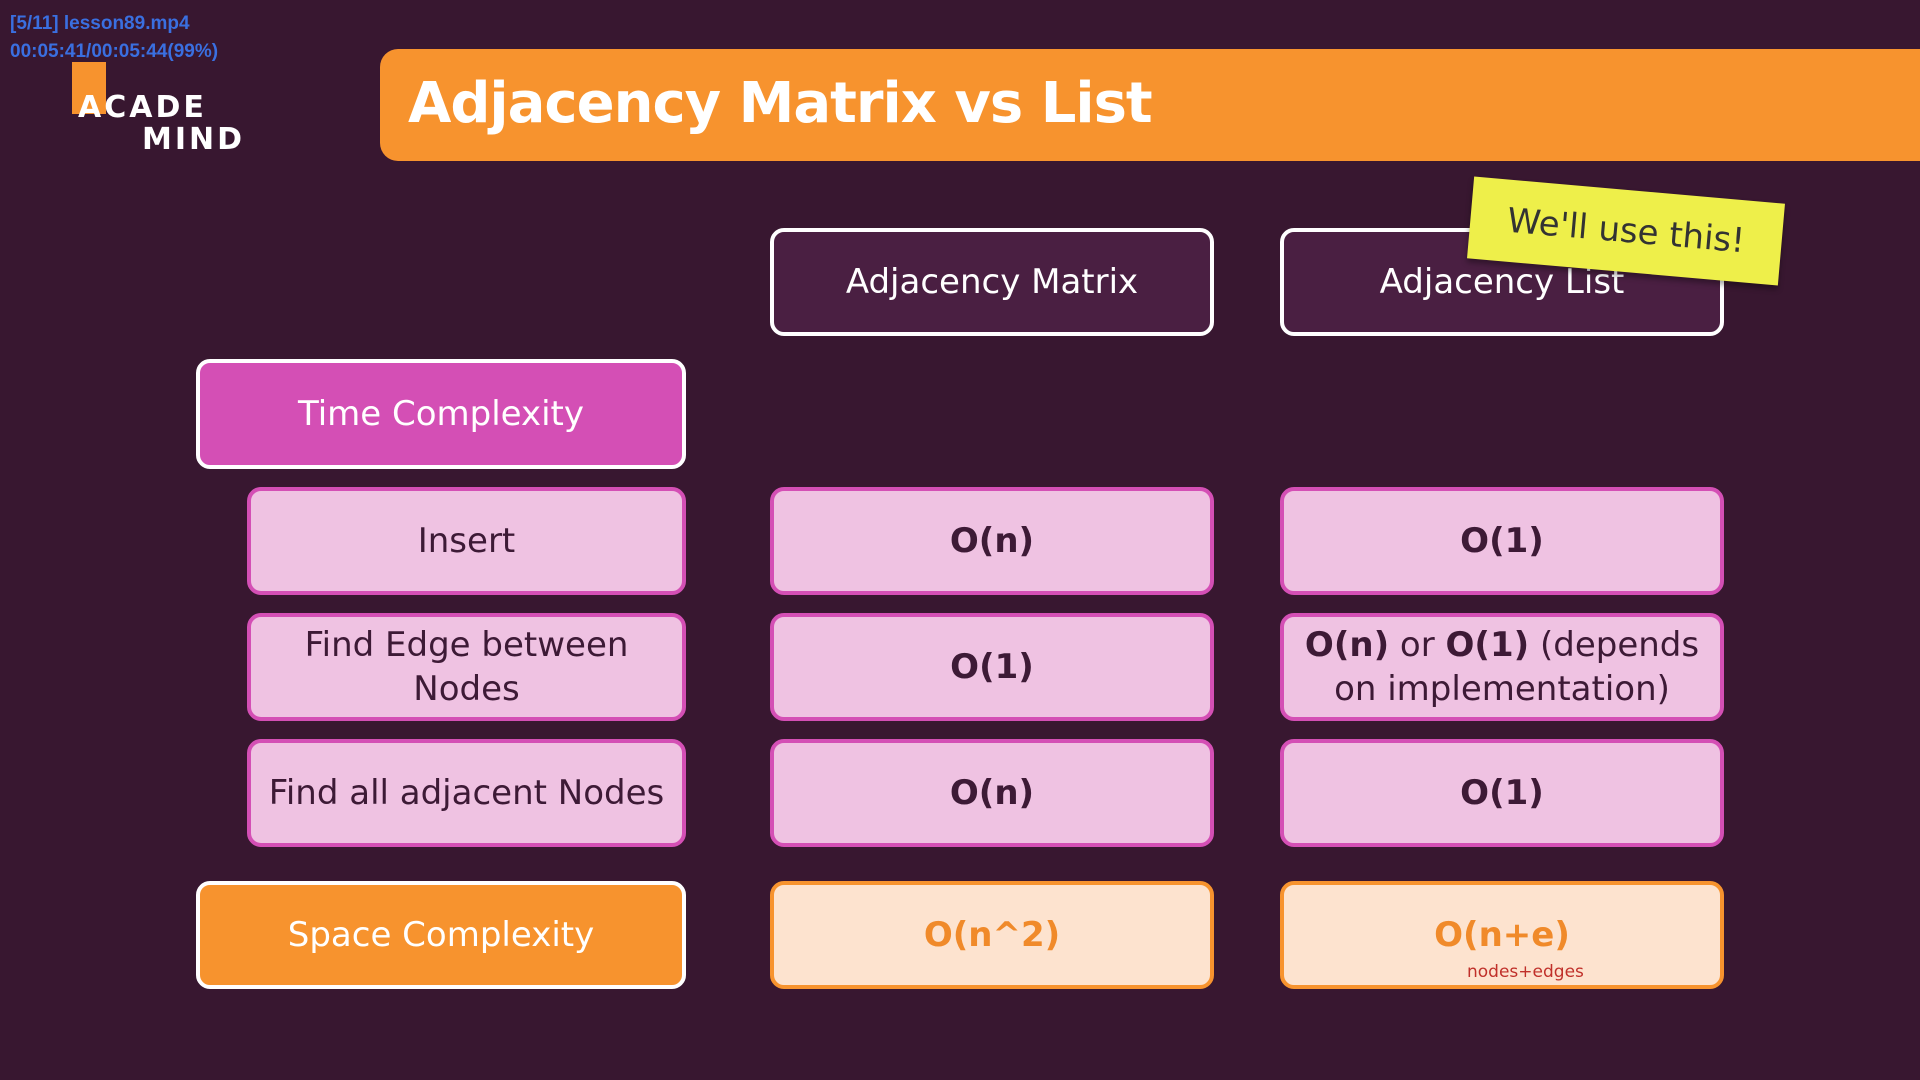 The width and height of the screenshot is (1920, 1080). I want to click on cell-find-edge-list-part1: O(n), so click(1347, 645).